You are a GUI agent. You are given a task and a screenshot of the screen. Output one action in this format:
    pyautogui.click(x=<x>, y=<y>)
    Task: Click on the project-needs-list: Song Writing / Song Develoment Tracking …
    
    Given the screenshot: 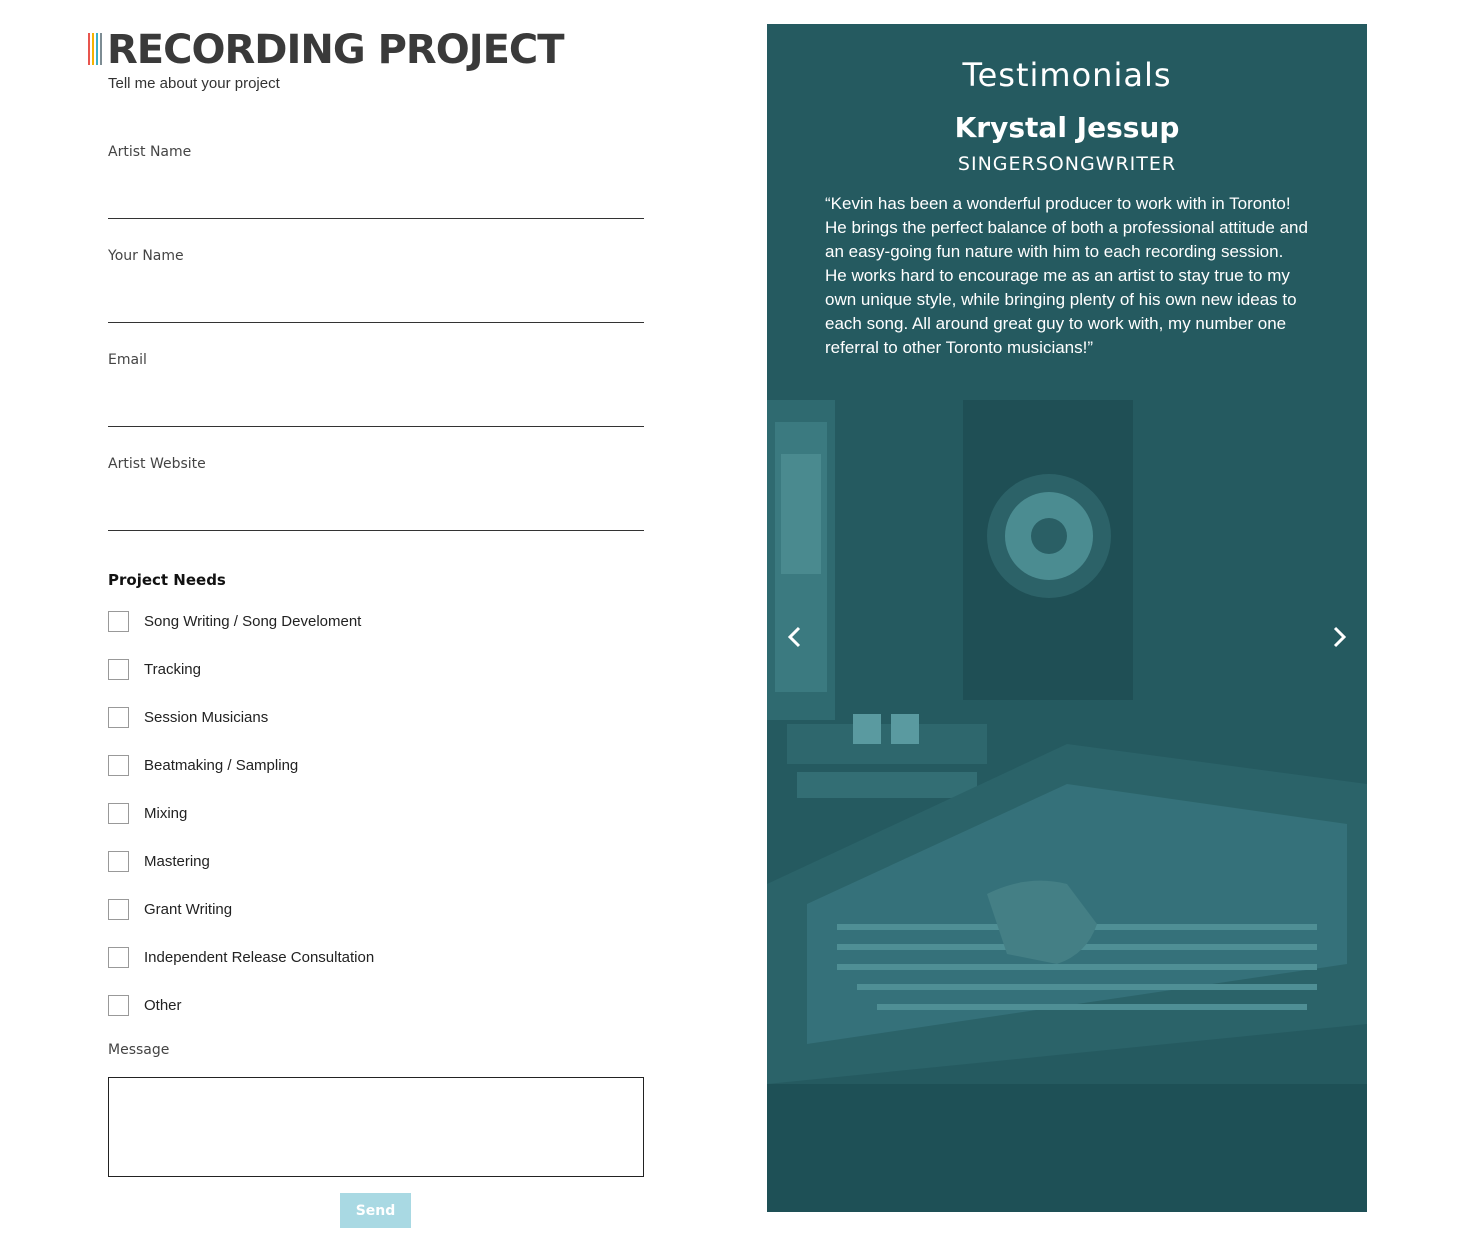 What is the action you would take?
    pyautogui.click(x=241, y=827)
    